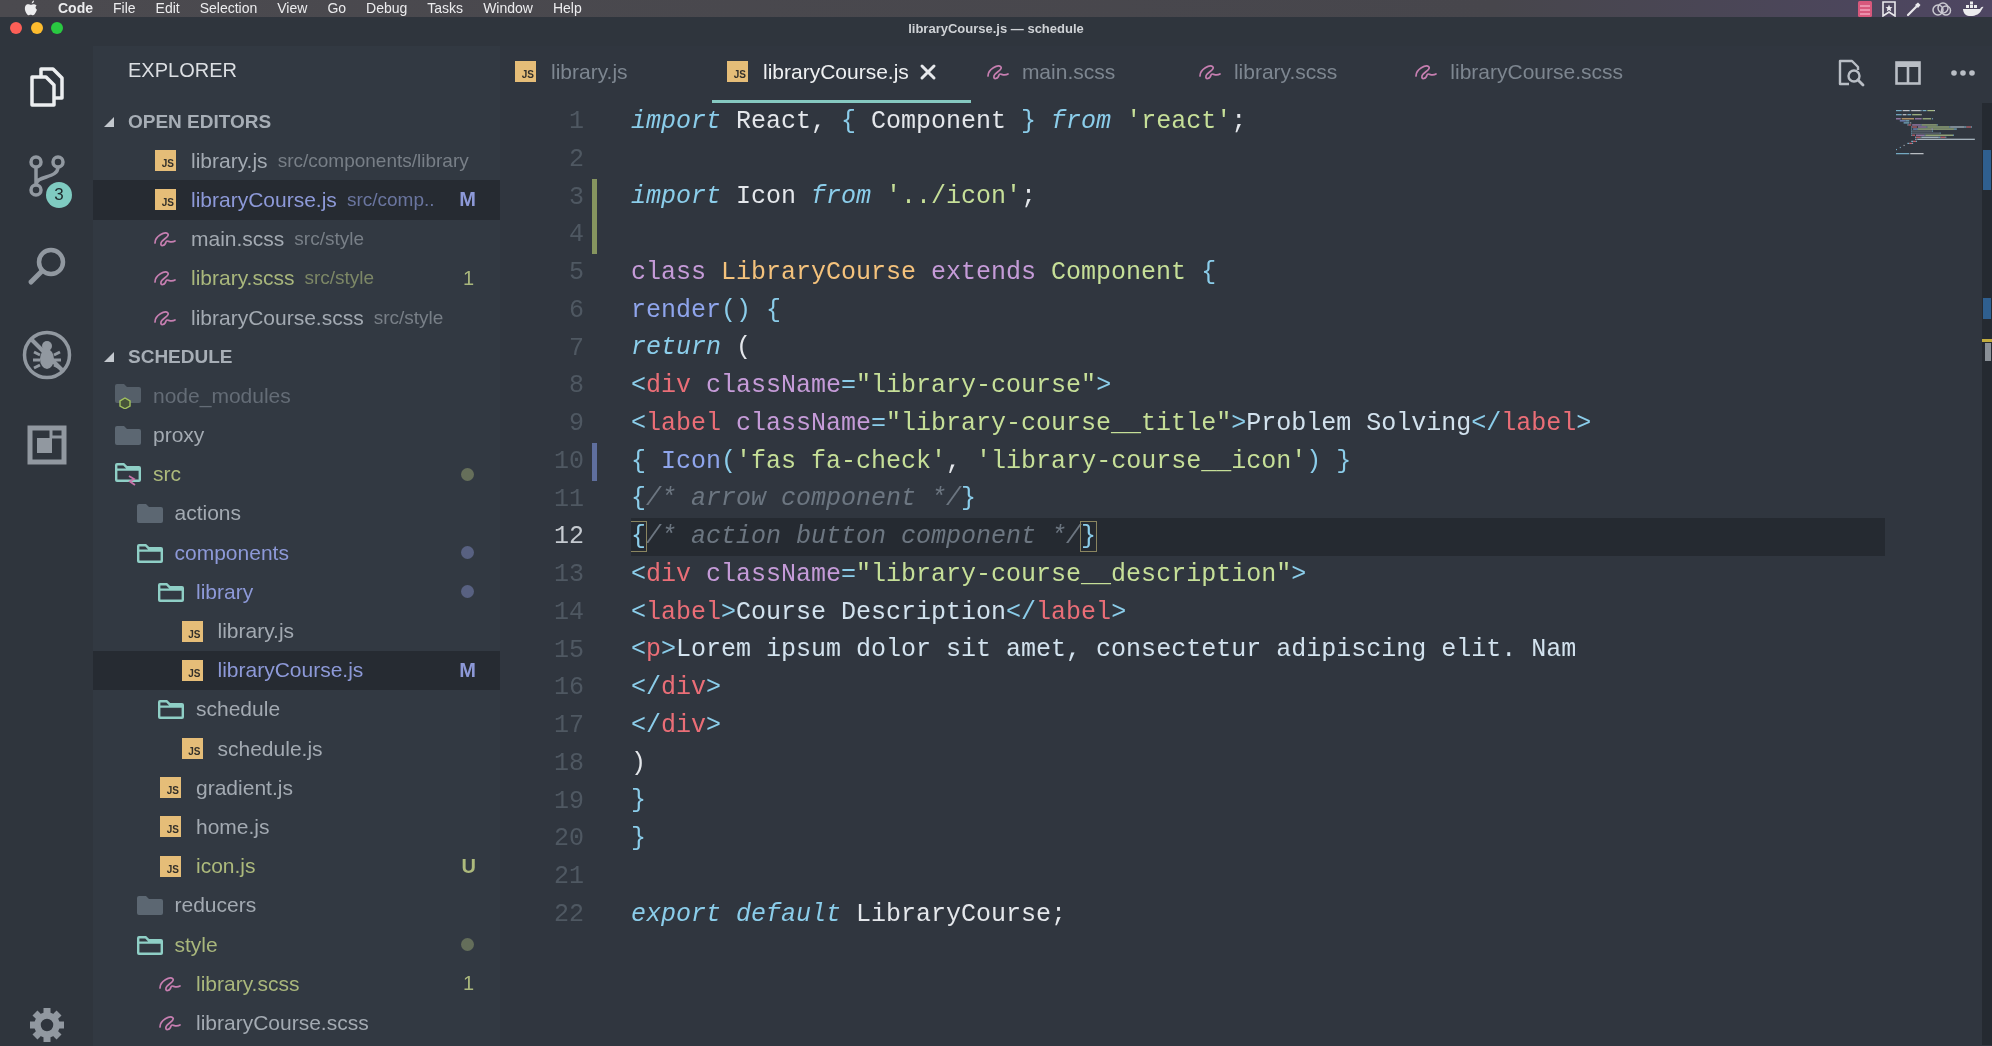 Image resolution: width=1992 pixels, height=1046 pixels. What do you see at coordinates (969, 574) in the screenshot?
I see `code-line: <div className="library-course__description">` at bounding box center [969, 574].